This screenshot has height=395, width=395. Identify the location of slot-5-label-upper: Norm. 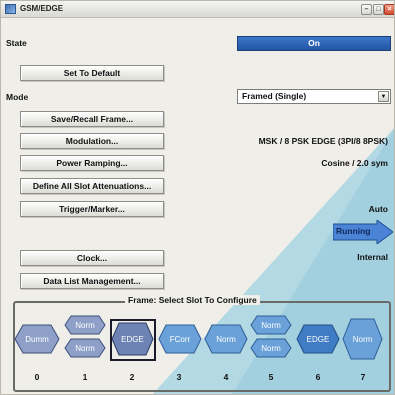
(271, 325).